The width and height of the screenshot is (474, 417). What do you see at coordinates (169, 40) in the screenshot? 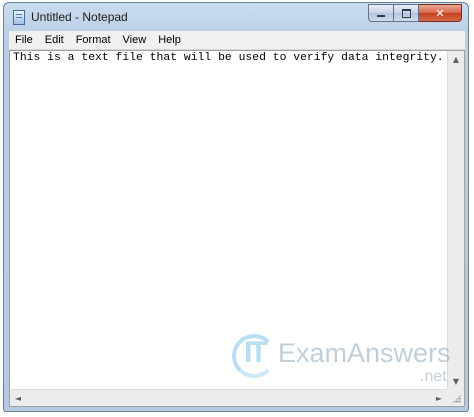
I see `menu-help: Help` at bounding box center [169, 40].